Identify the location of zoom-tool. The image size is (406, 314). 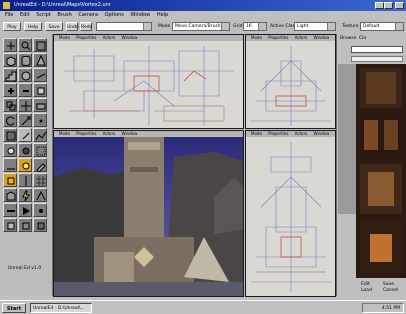
(25, 45).